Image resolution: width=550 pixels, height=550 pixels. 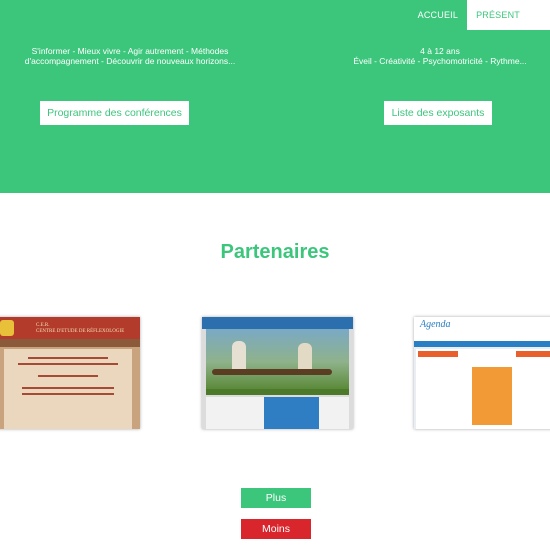 I want to click on thumbnail-photo, so click(x=277, y=359).